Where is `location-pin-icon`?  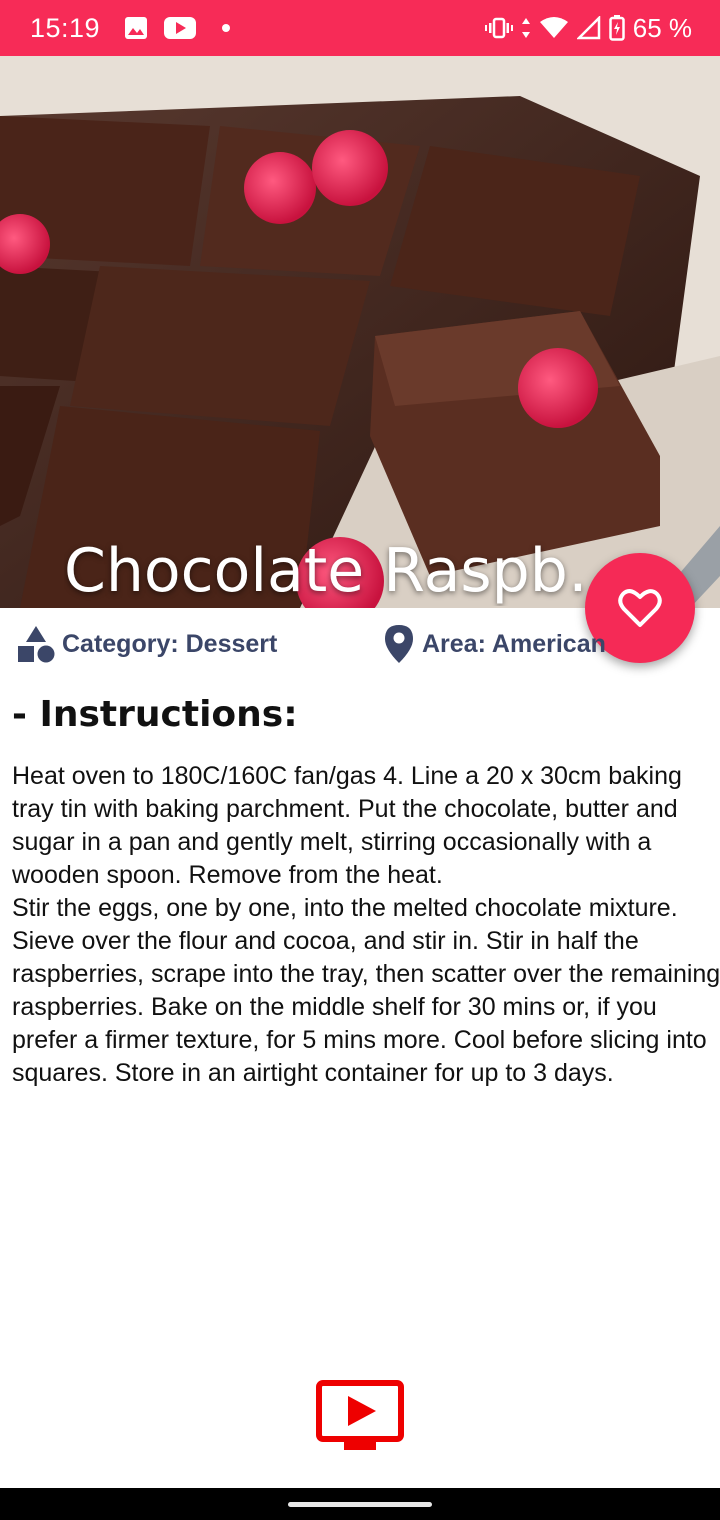 location-pin-icon is located at coordinates (399, 644).